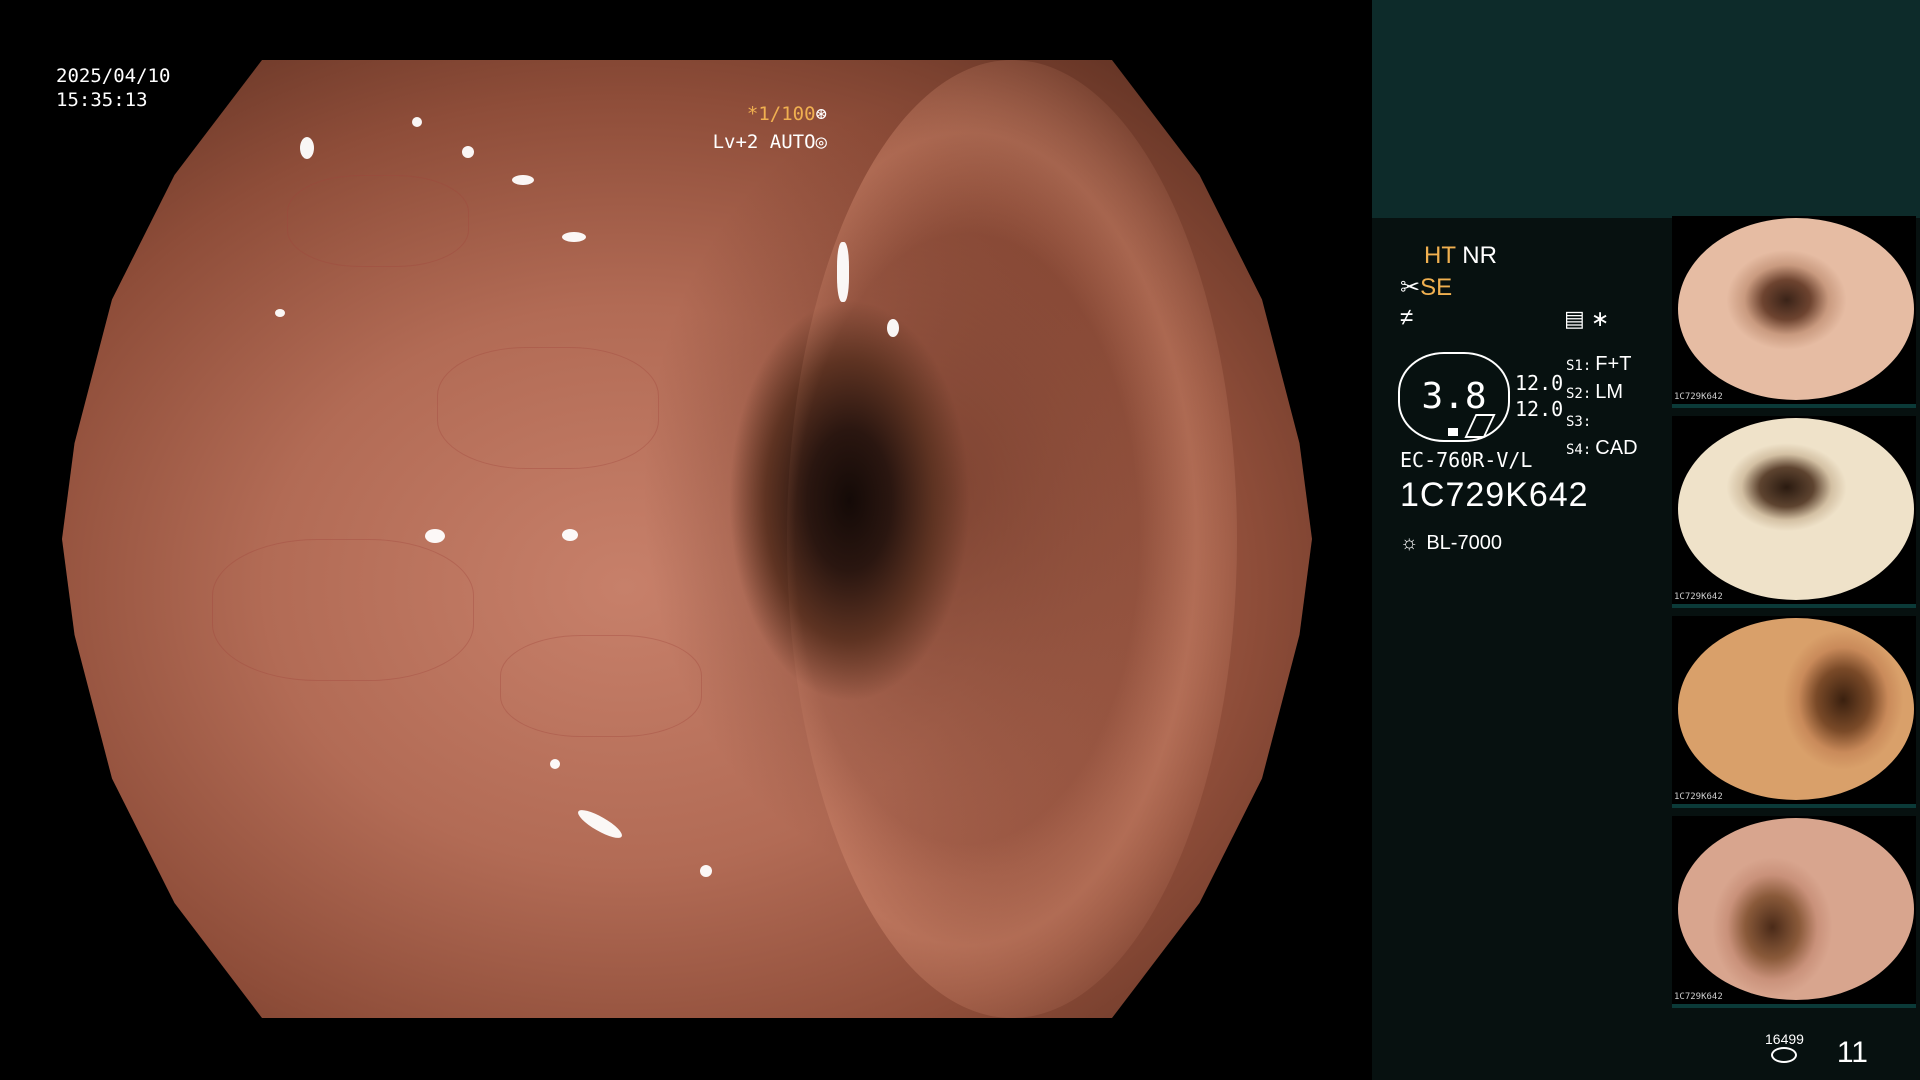 The image size is (1920, 1080). I want to click on zoom-gauge: 3.8, so click(1454, 397).